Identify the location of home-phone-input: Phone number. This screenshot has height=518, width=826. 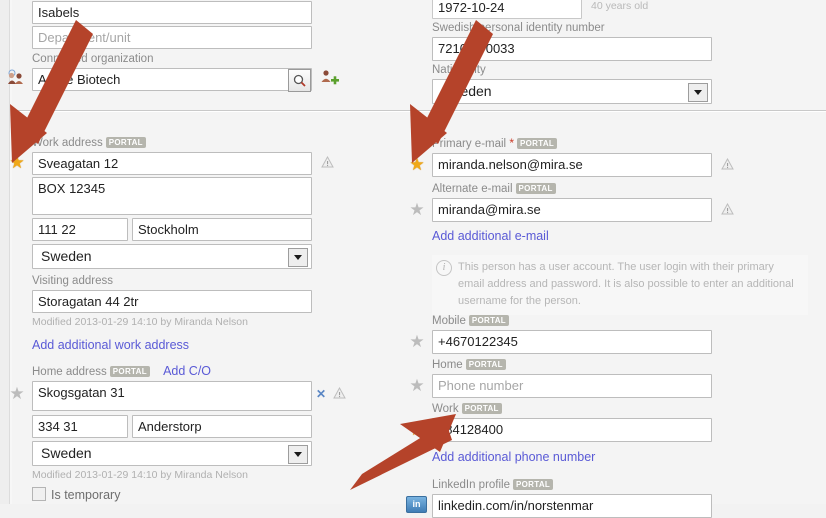
(572, 386).